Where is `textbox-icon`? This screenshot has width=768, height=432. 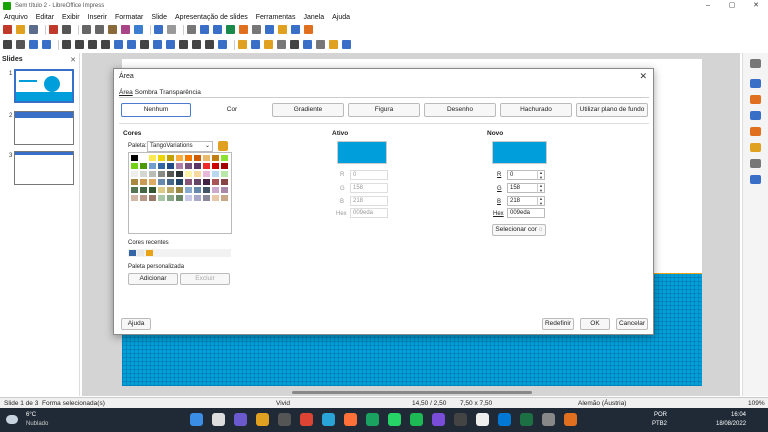 textbox-icon is located at coordinates (243, 29).